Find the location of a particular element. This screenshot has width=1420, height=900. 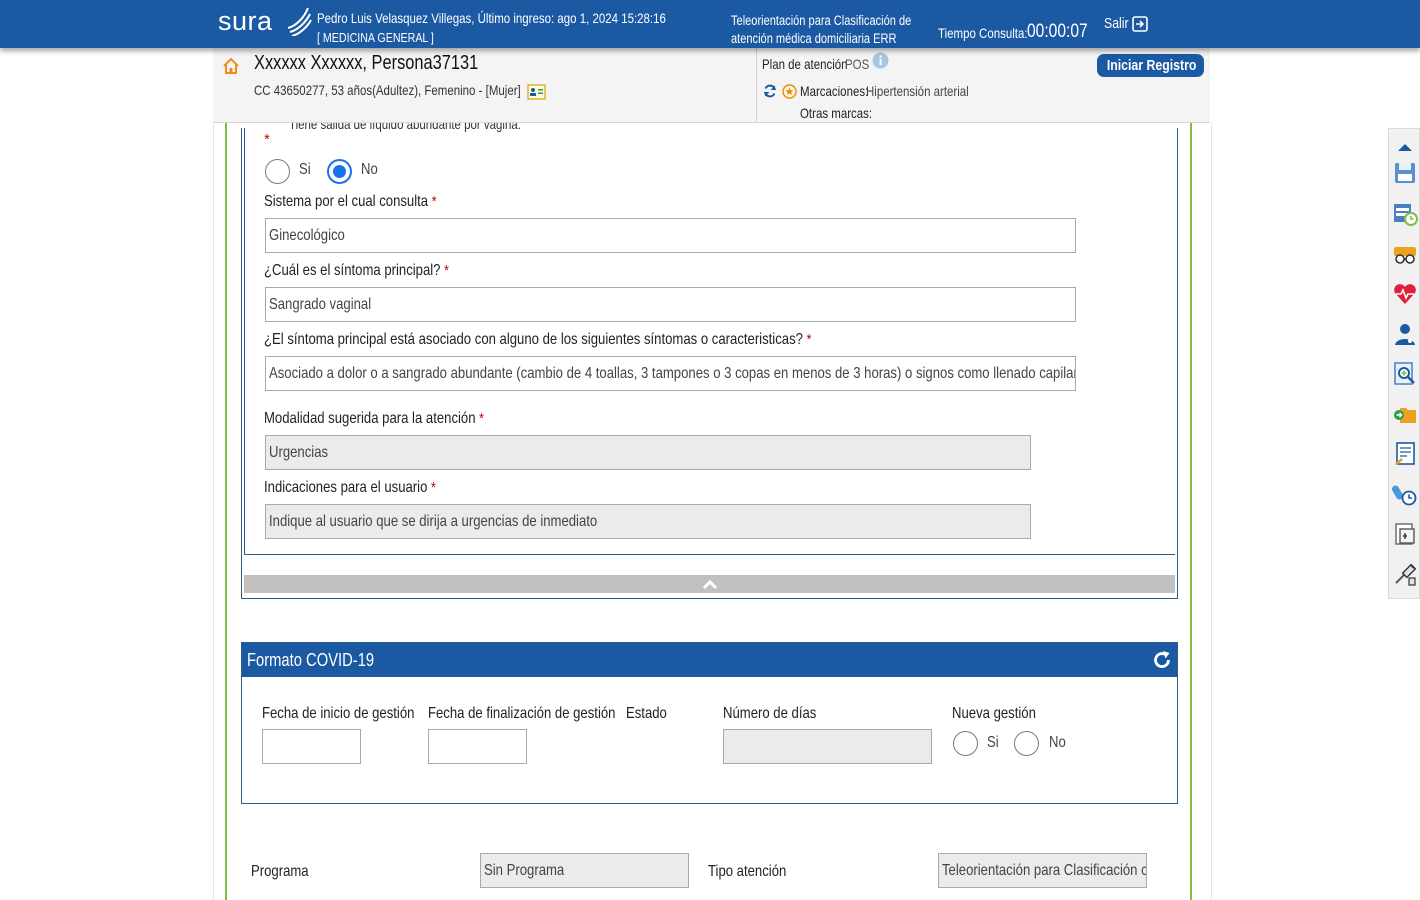

discharge-radio-no is located at coordinates (339, 171).